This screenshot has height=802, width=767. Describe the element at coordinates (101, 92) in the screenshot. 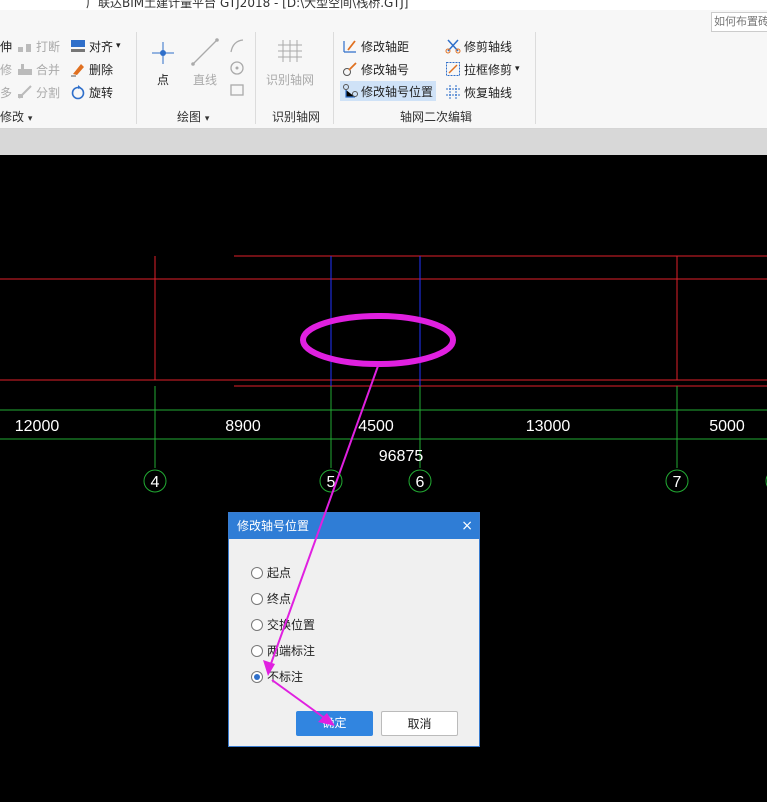

I see `rotate-label: 旋转` at that location.